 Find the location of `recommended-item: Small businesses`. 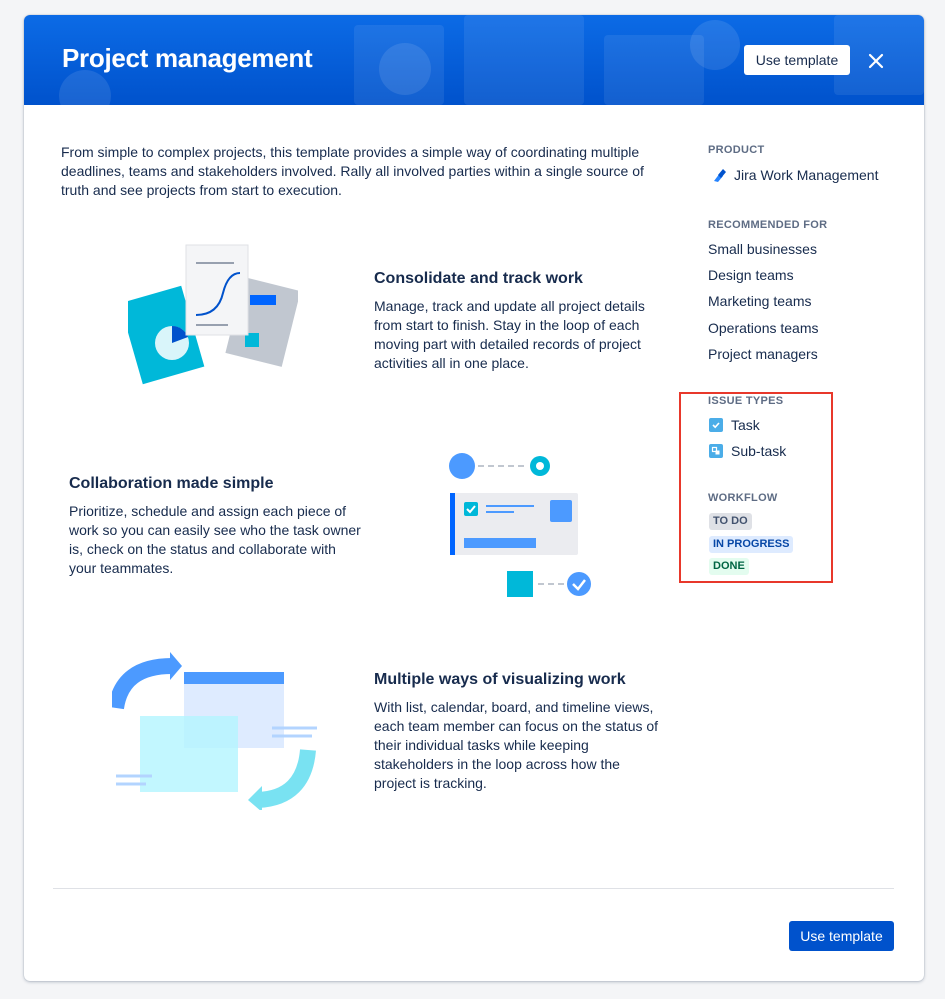

recommended-item: Small businesses is located at coordinates (762, 249).